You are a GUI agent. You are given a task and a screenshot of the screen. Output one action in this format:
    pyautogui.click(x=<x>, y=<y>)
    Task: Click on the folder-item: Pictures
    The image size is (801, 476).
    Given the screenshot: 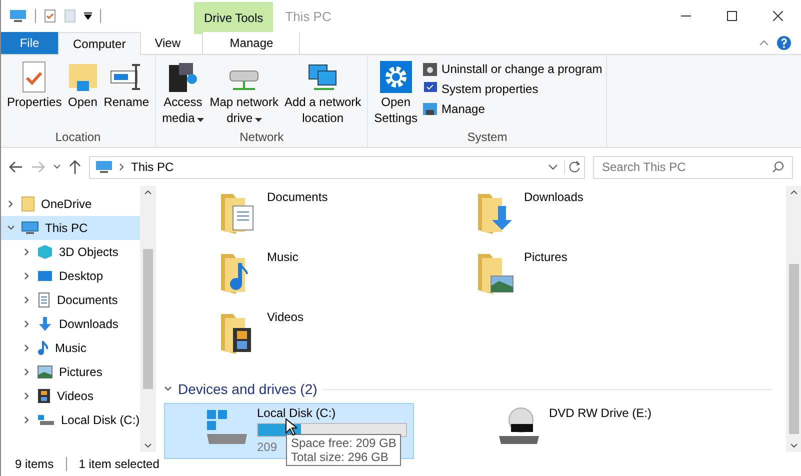 What is the action you would take?
    pyautogui.click(x=604, y=280)
    